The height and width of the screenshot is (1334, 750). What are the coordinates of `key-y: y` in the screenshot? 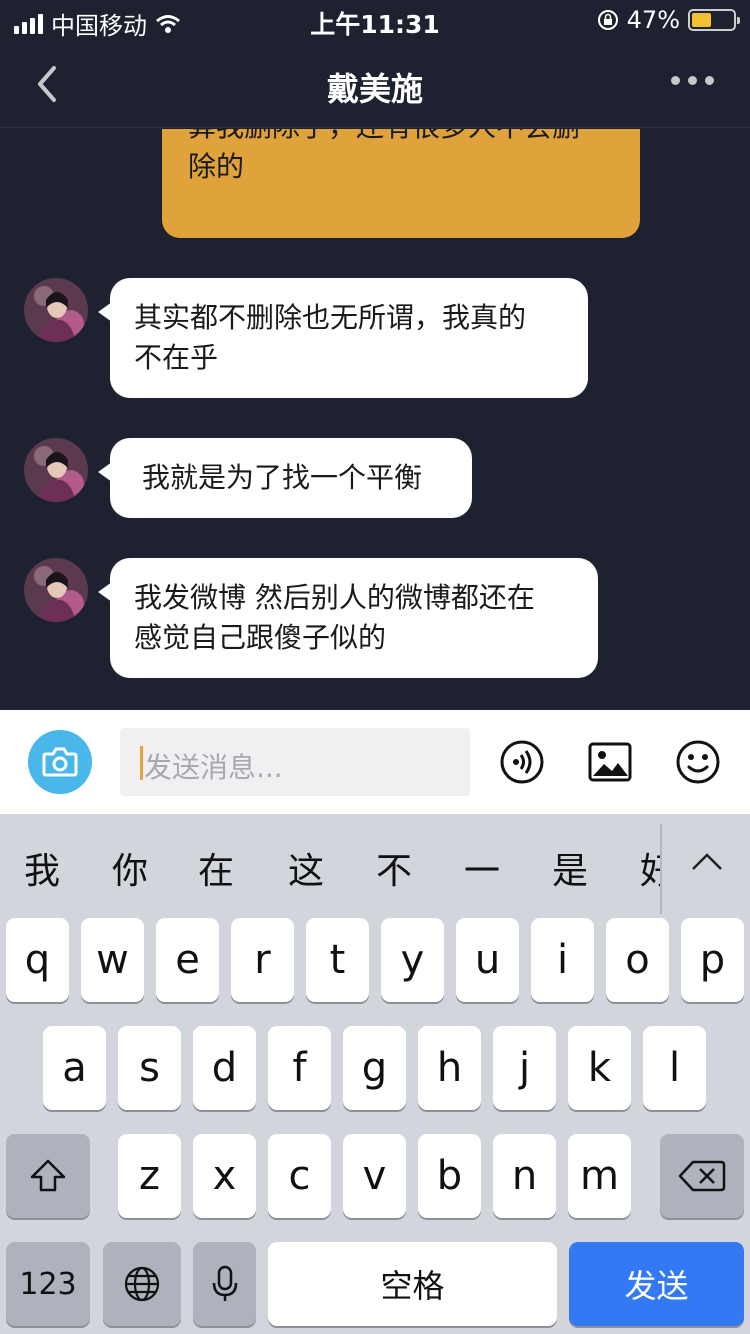 It's located at (412, 960).